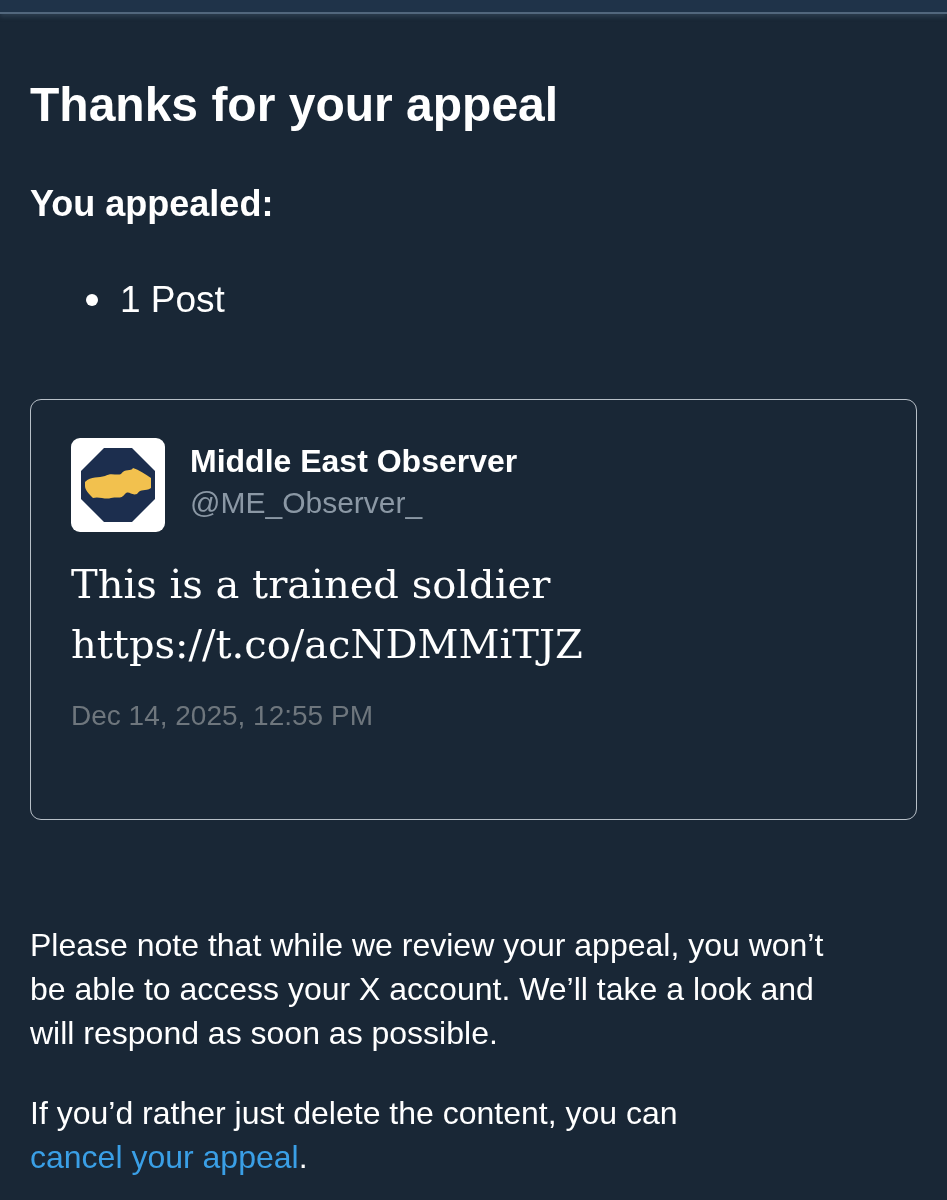 Image resolution: width=947 pixels, height=1200 pixels. What do you see at coordinates (172, 300) in the screenshot?
I see `appealed-item-text: 1 Post` at bounding box center [172, 300].